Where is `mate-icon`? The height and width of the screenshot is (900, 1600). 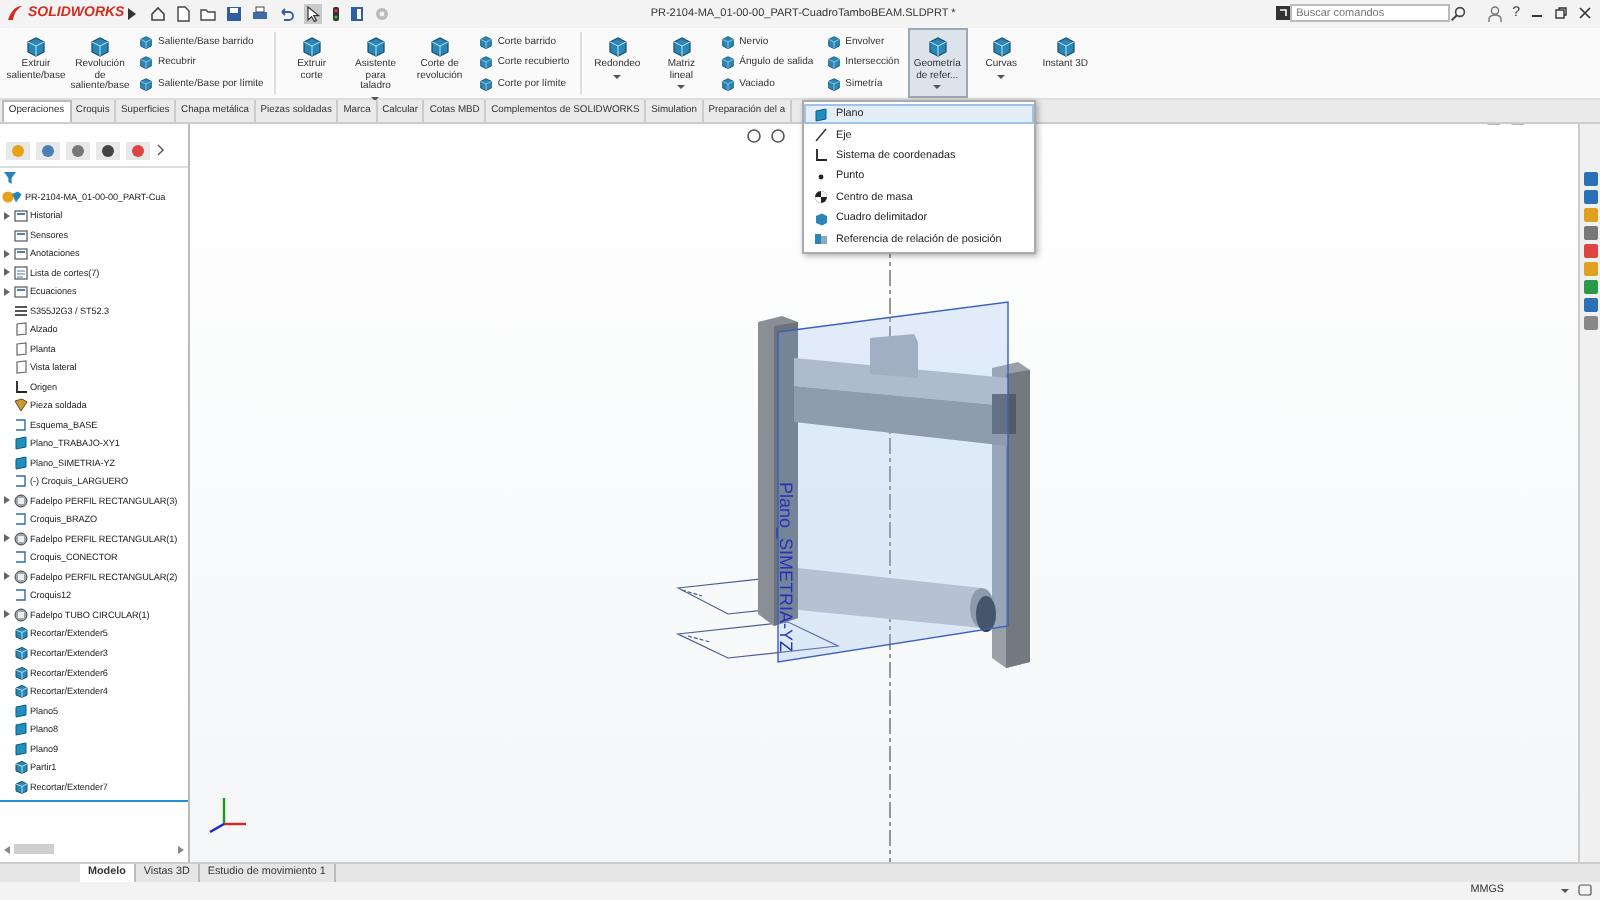
mate-icon is located at coordinates (821, 239).